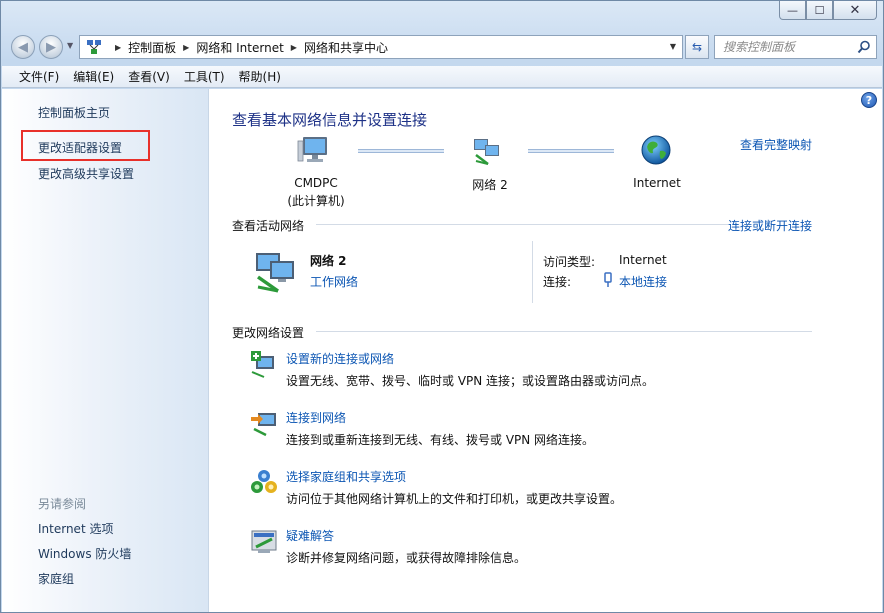 The image size is (884, 613). What do you see at coordinates (557, 282) in the screenshot?
I see `connection-label: 连接:` at bounding box center [557, 282].